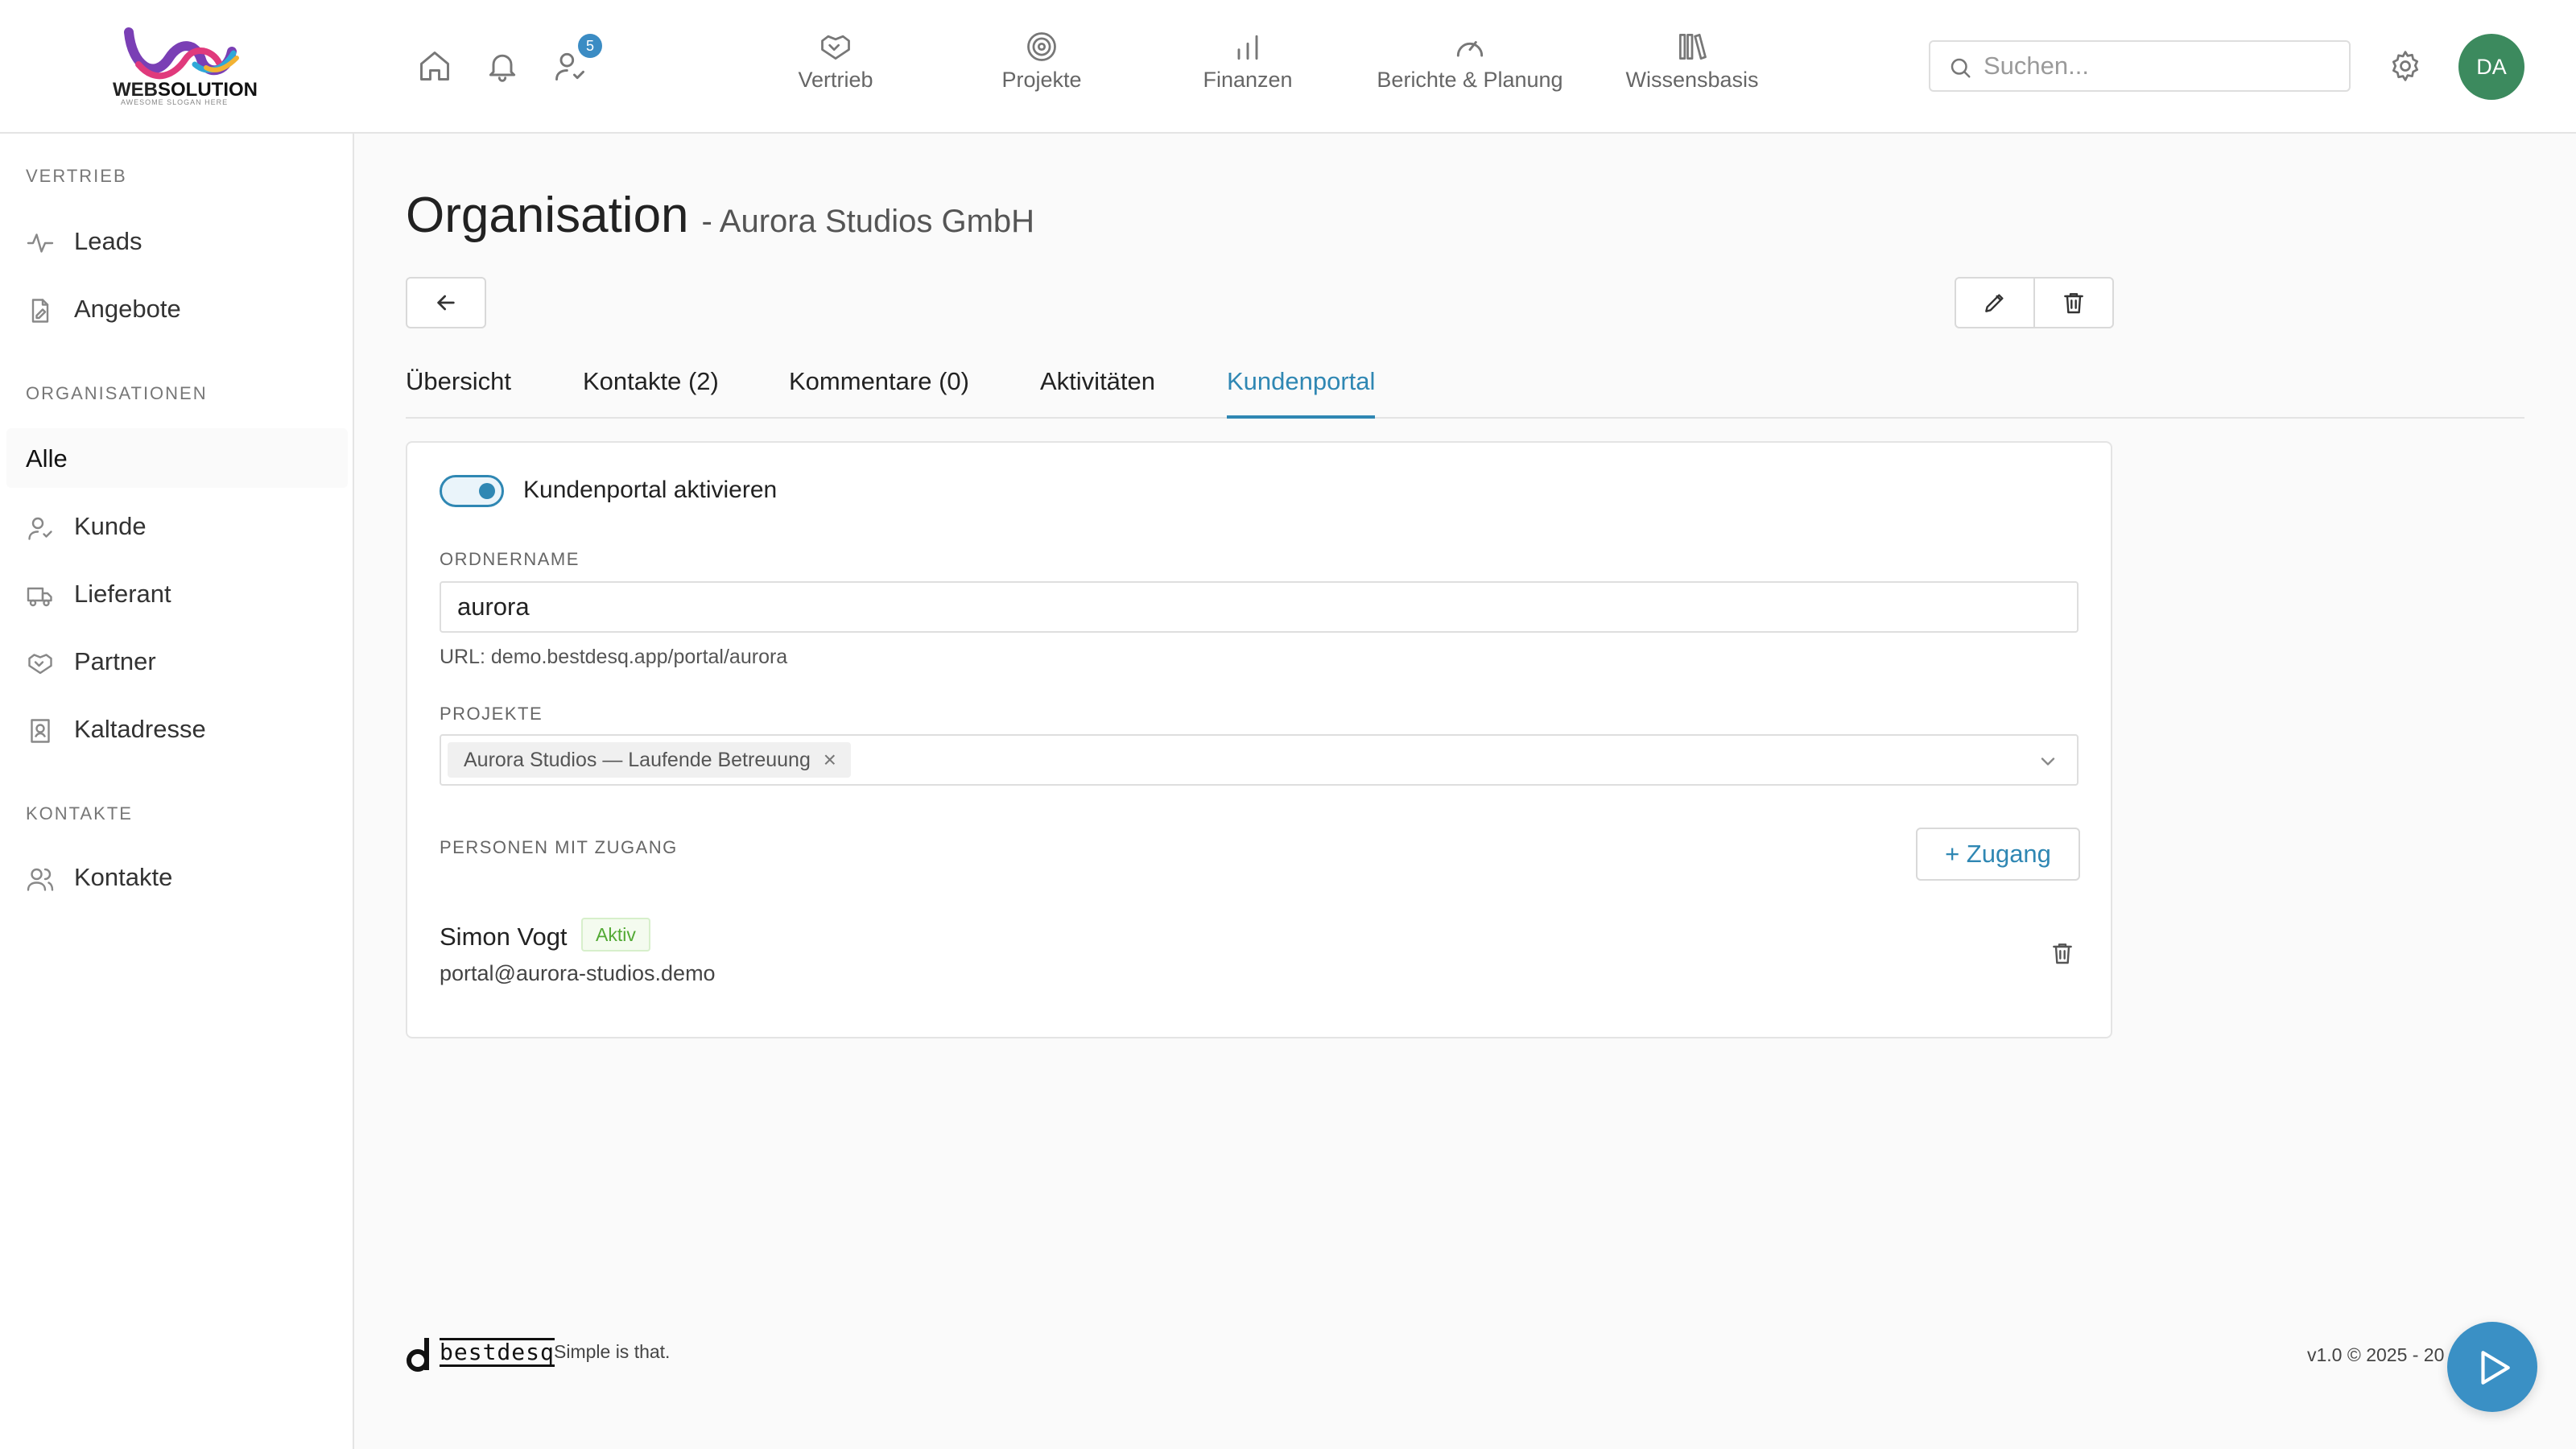 Image resolution: width=2576 pixels, height=1449 pixels. Describe the element at coordinates (615, 935) in the screenshot. I see `status-badge: Aktiv` at that location.